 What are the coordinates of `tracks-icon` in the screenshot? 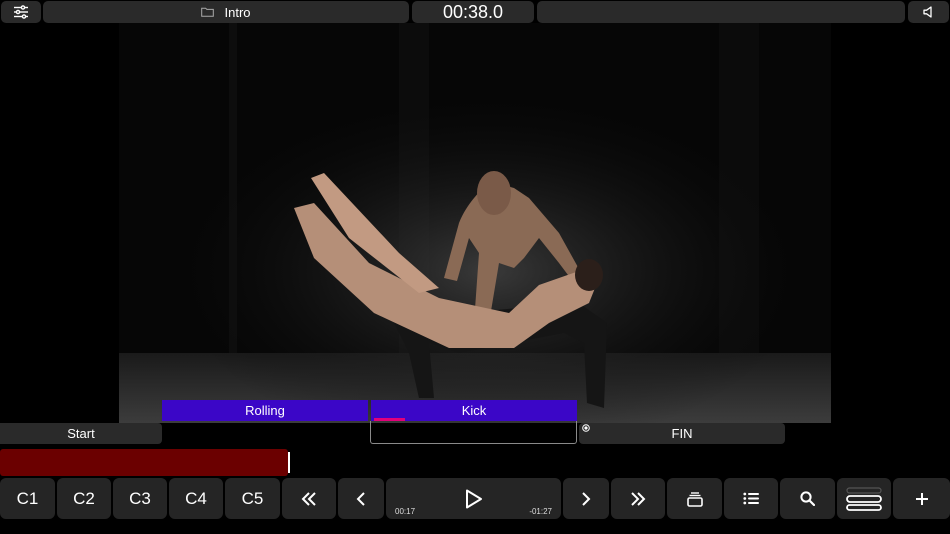 It's located at (864, 498).